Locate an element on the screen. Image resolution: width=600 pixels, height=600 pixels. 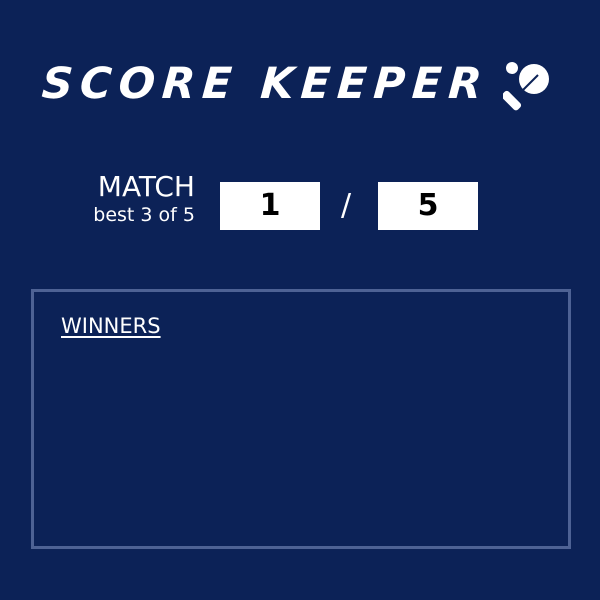
match-row: MATCH best 3 of 5 1 / 5 is located at coordinates (300, 205).